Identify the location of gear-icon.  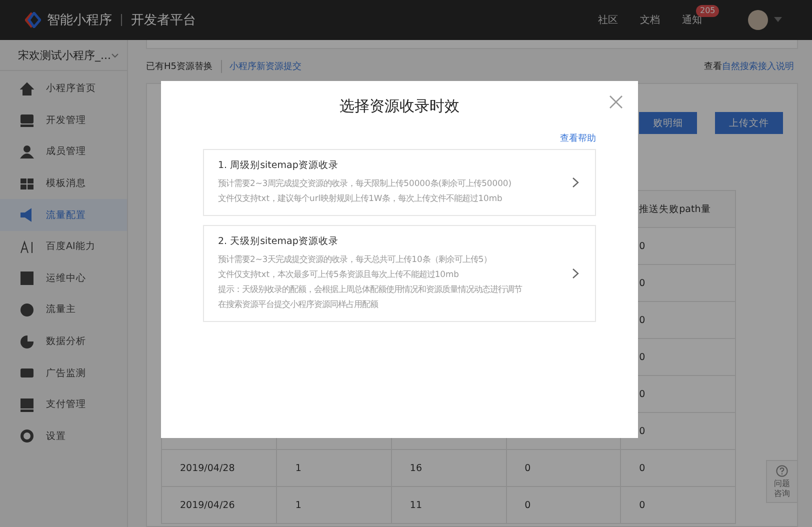
(27, 436).